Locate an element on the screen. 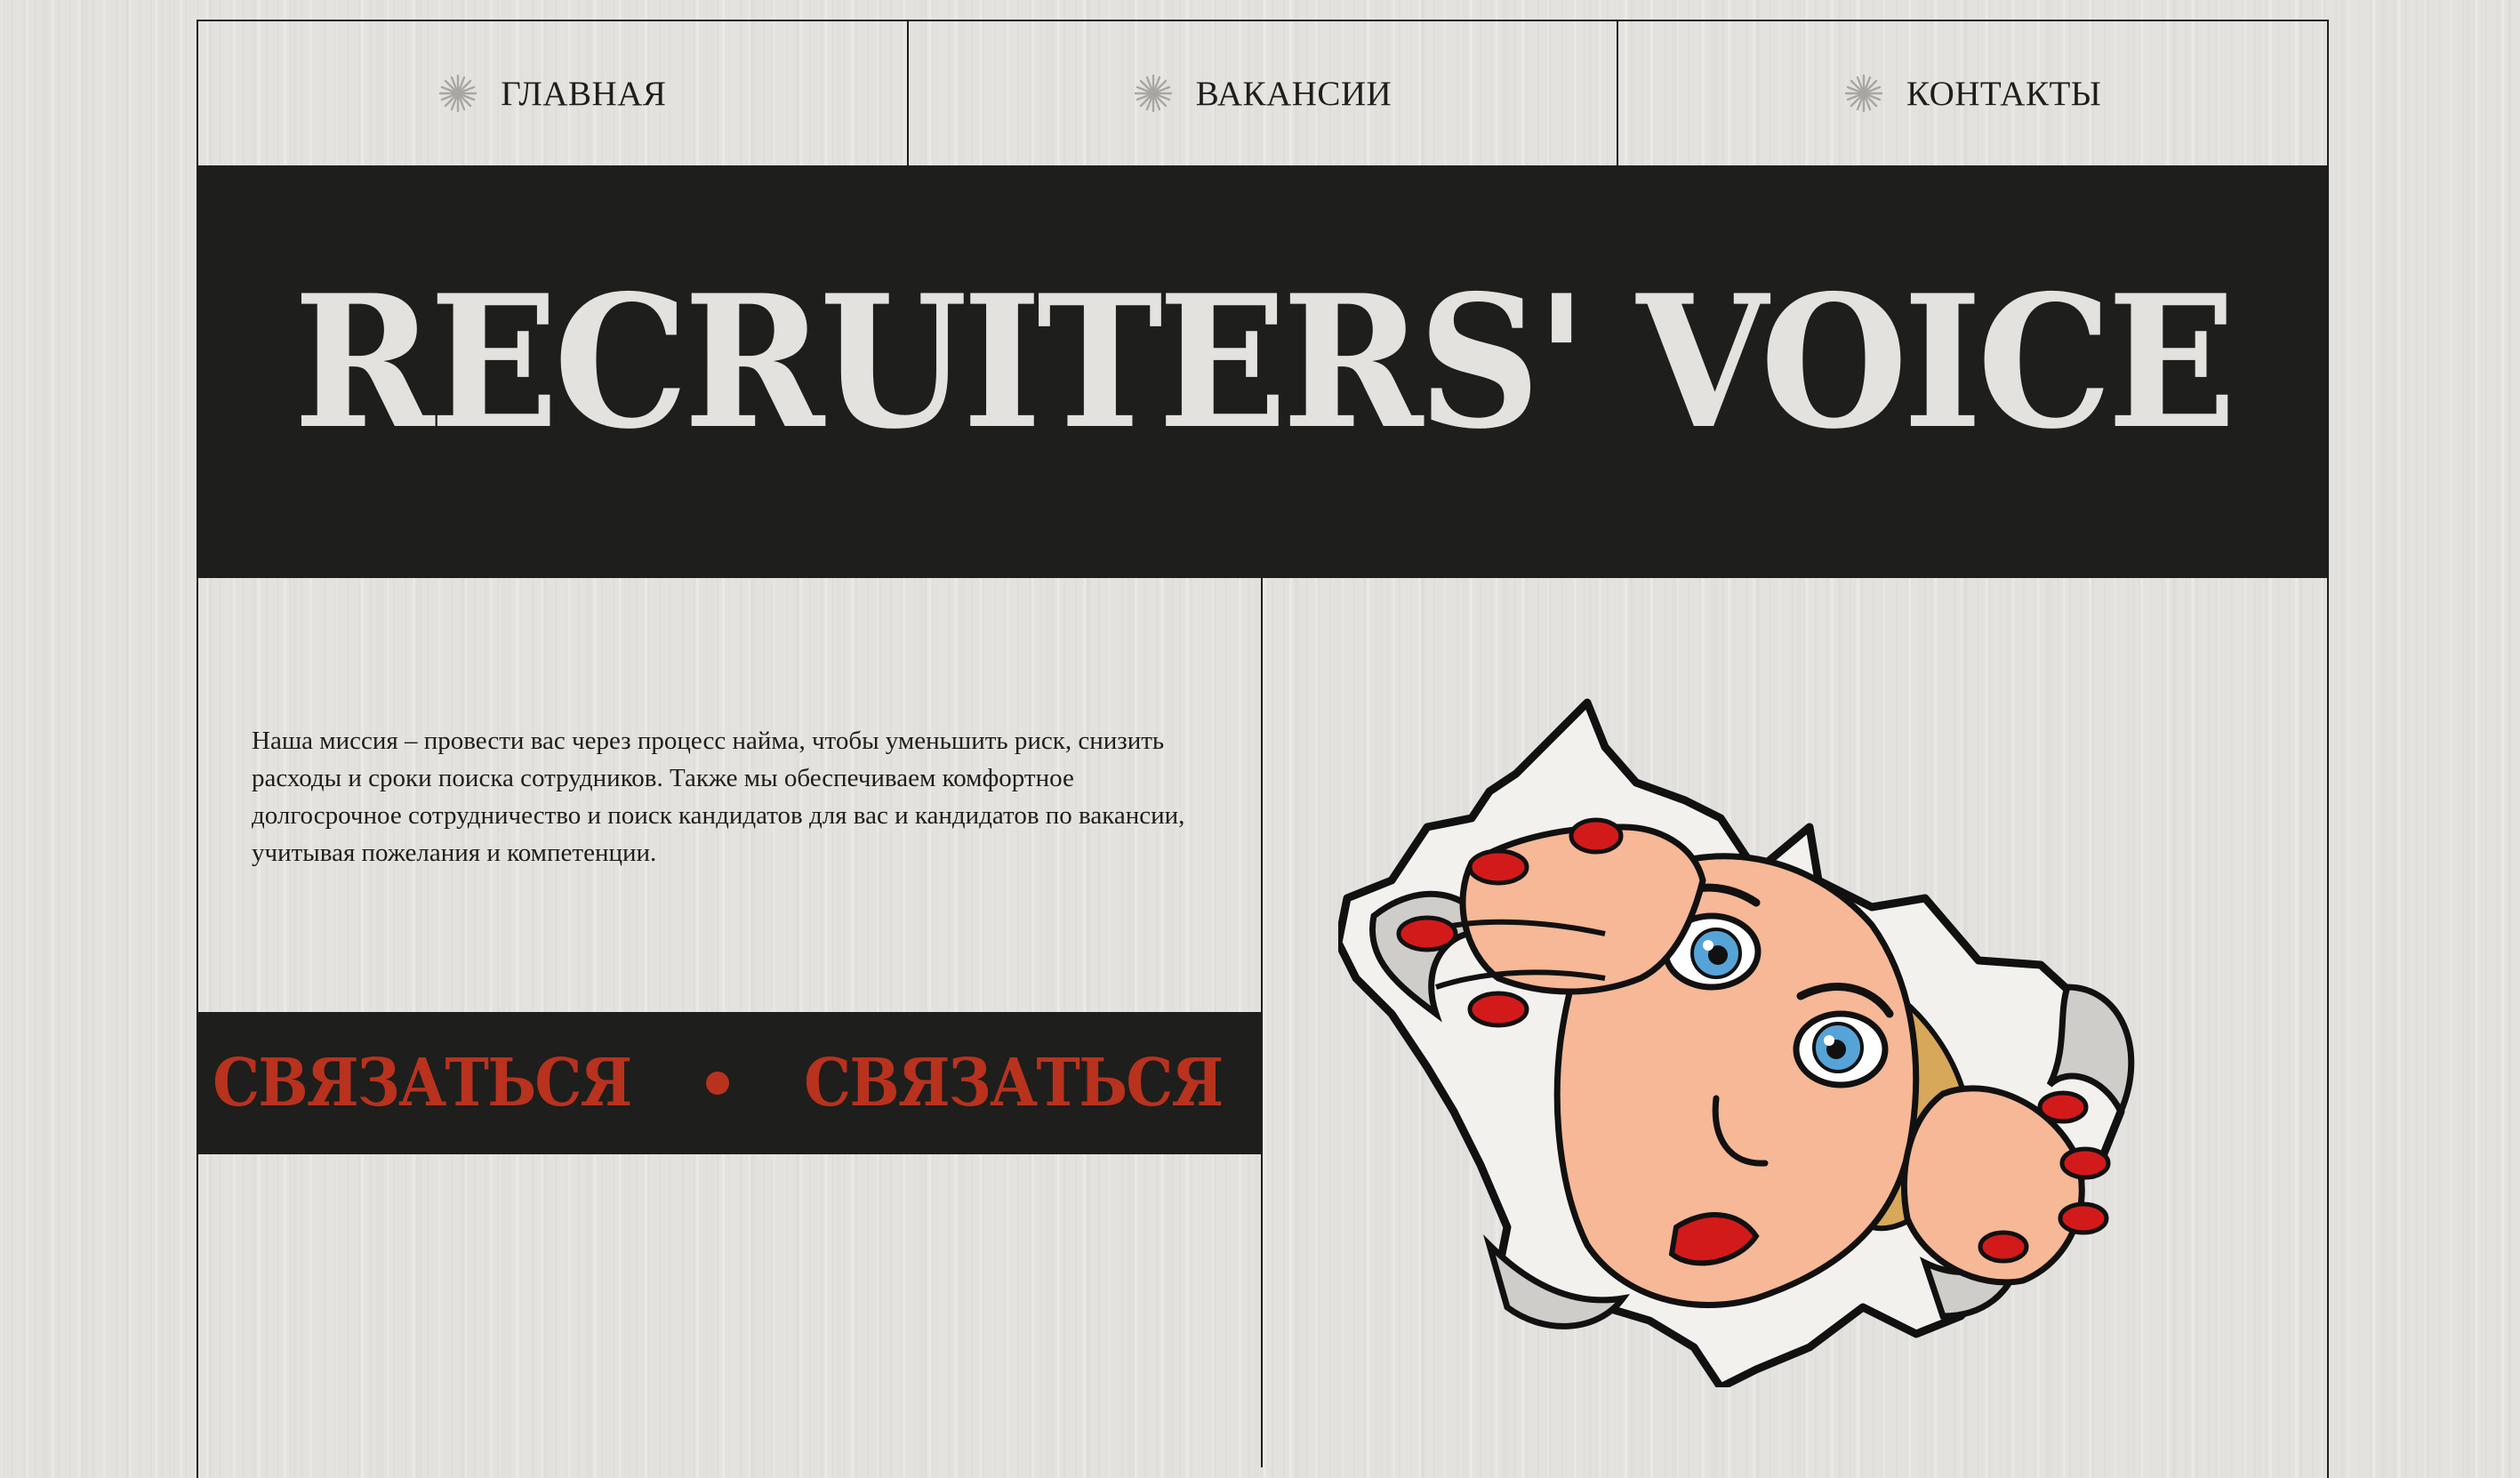 The width and height of the screenshot is (2520, 1478). nav-item-vacancies: ВАКАНСИИ is located at coordinates (1264, 93).